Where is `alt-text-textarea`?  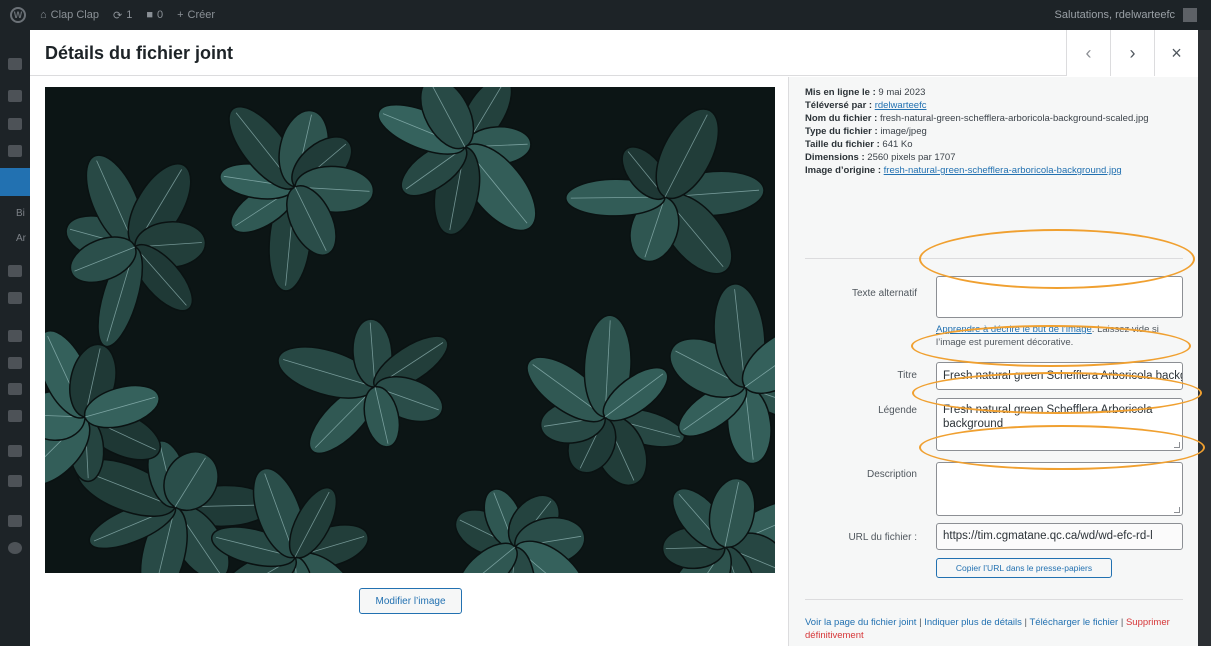
alt-text-textarea is located at coordinates (1059, 297).